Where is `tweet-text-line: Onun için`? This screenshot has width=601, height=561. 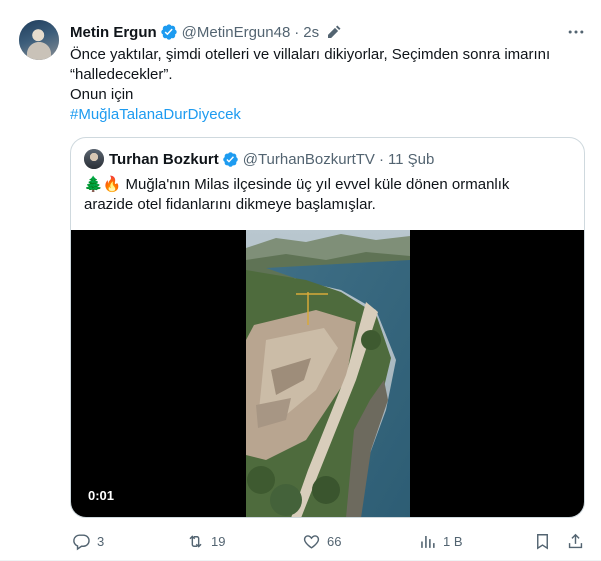 tweet-text-line: Onun için is located at coordinates (102, 94).